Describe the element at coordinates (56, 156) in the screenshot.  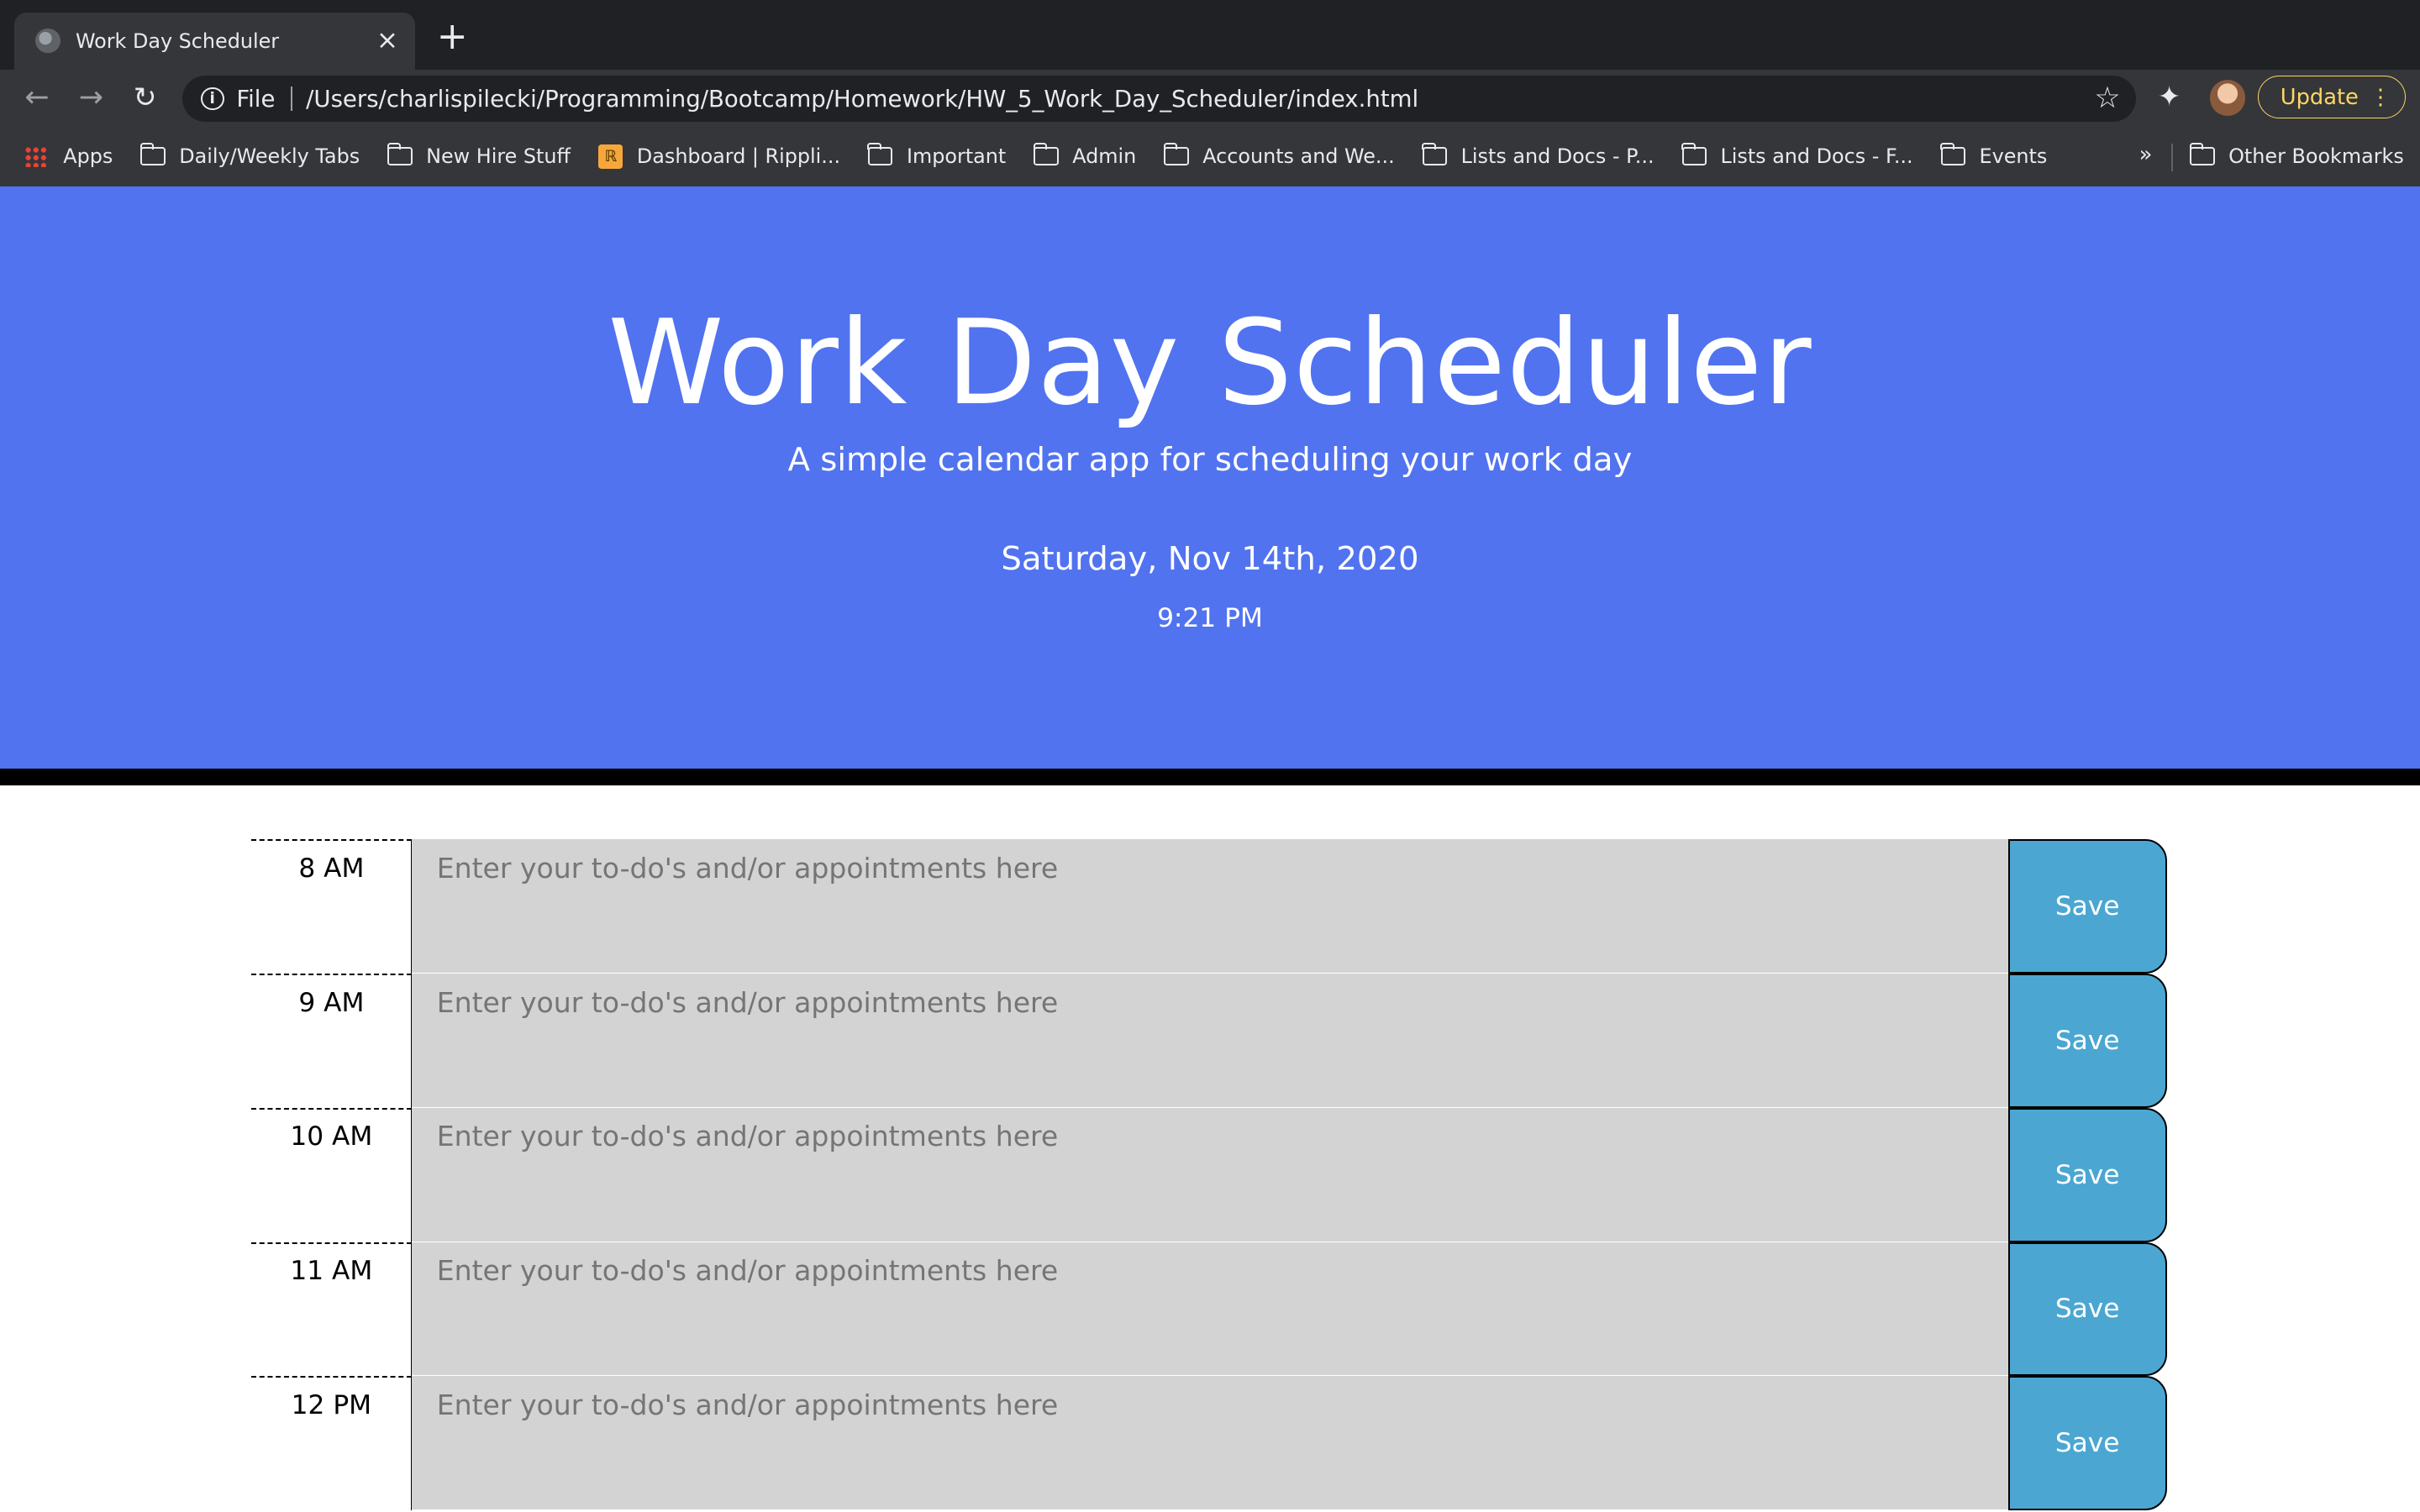
I see `bookmark-apps: Apps` at that location.